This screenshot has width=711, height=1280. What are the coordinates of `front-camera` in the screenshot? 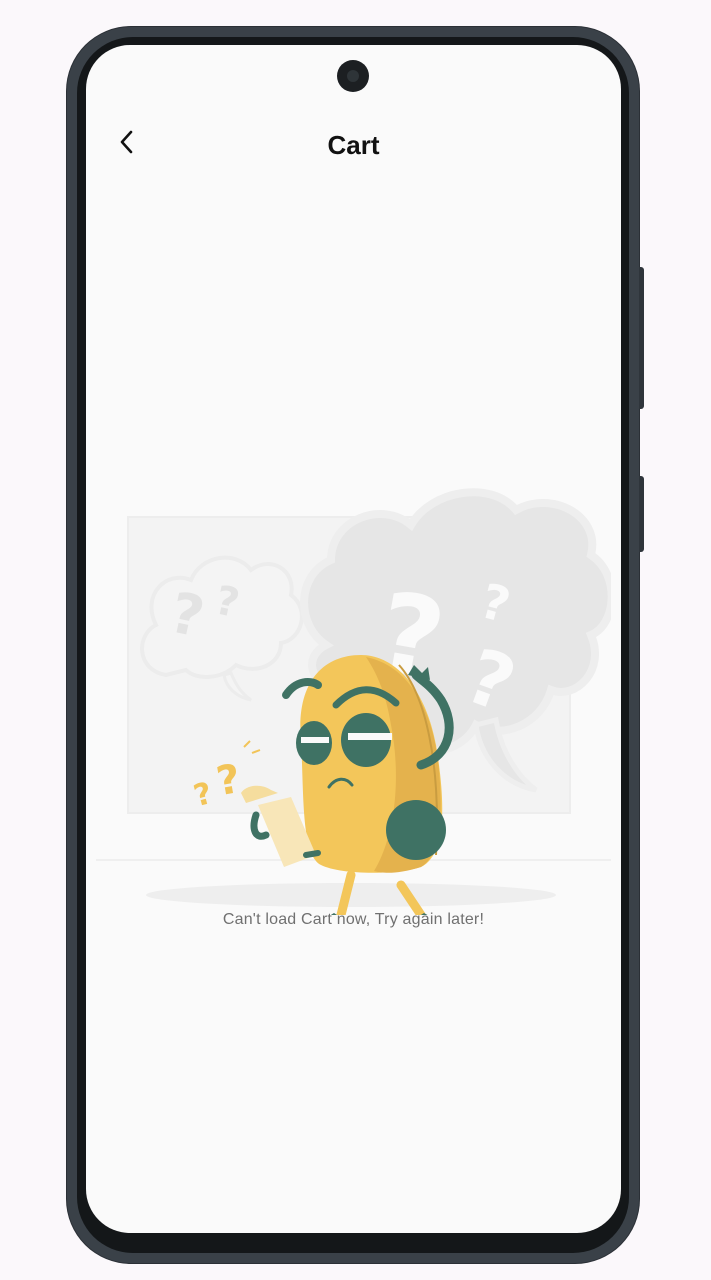 It's located at (353, 76).